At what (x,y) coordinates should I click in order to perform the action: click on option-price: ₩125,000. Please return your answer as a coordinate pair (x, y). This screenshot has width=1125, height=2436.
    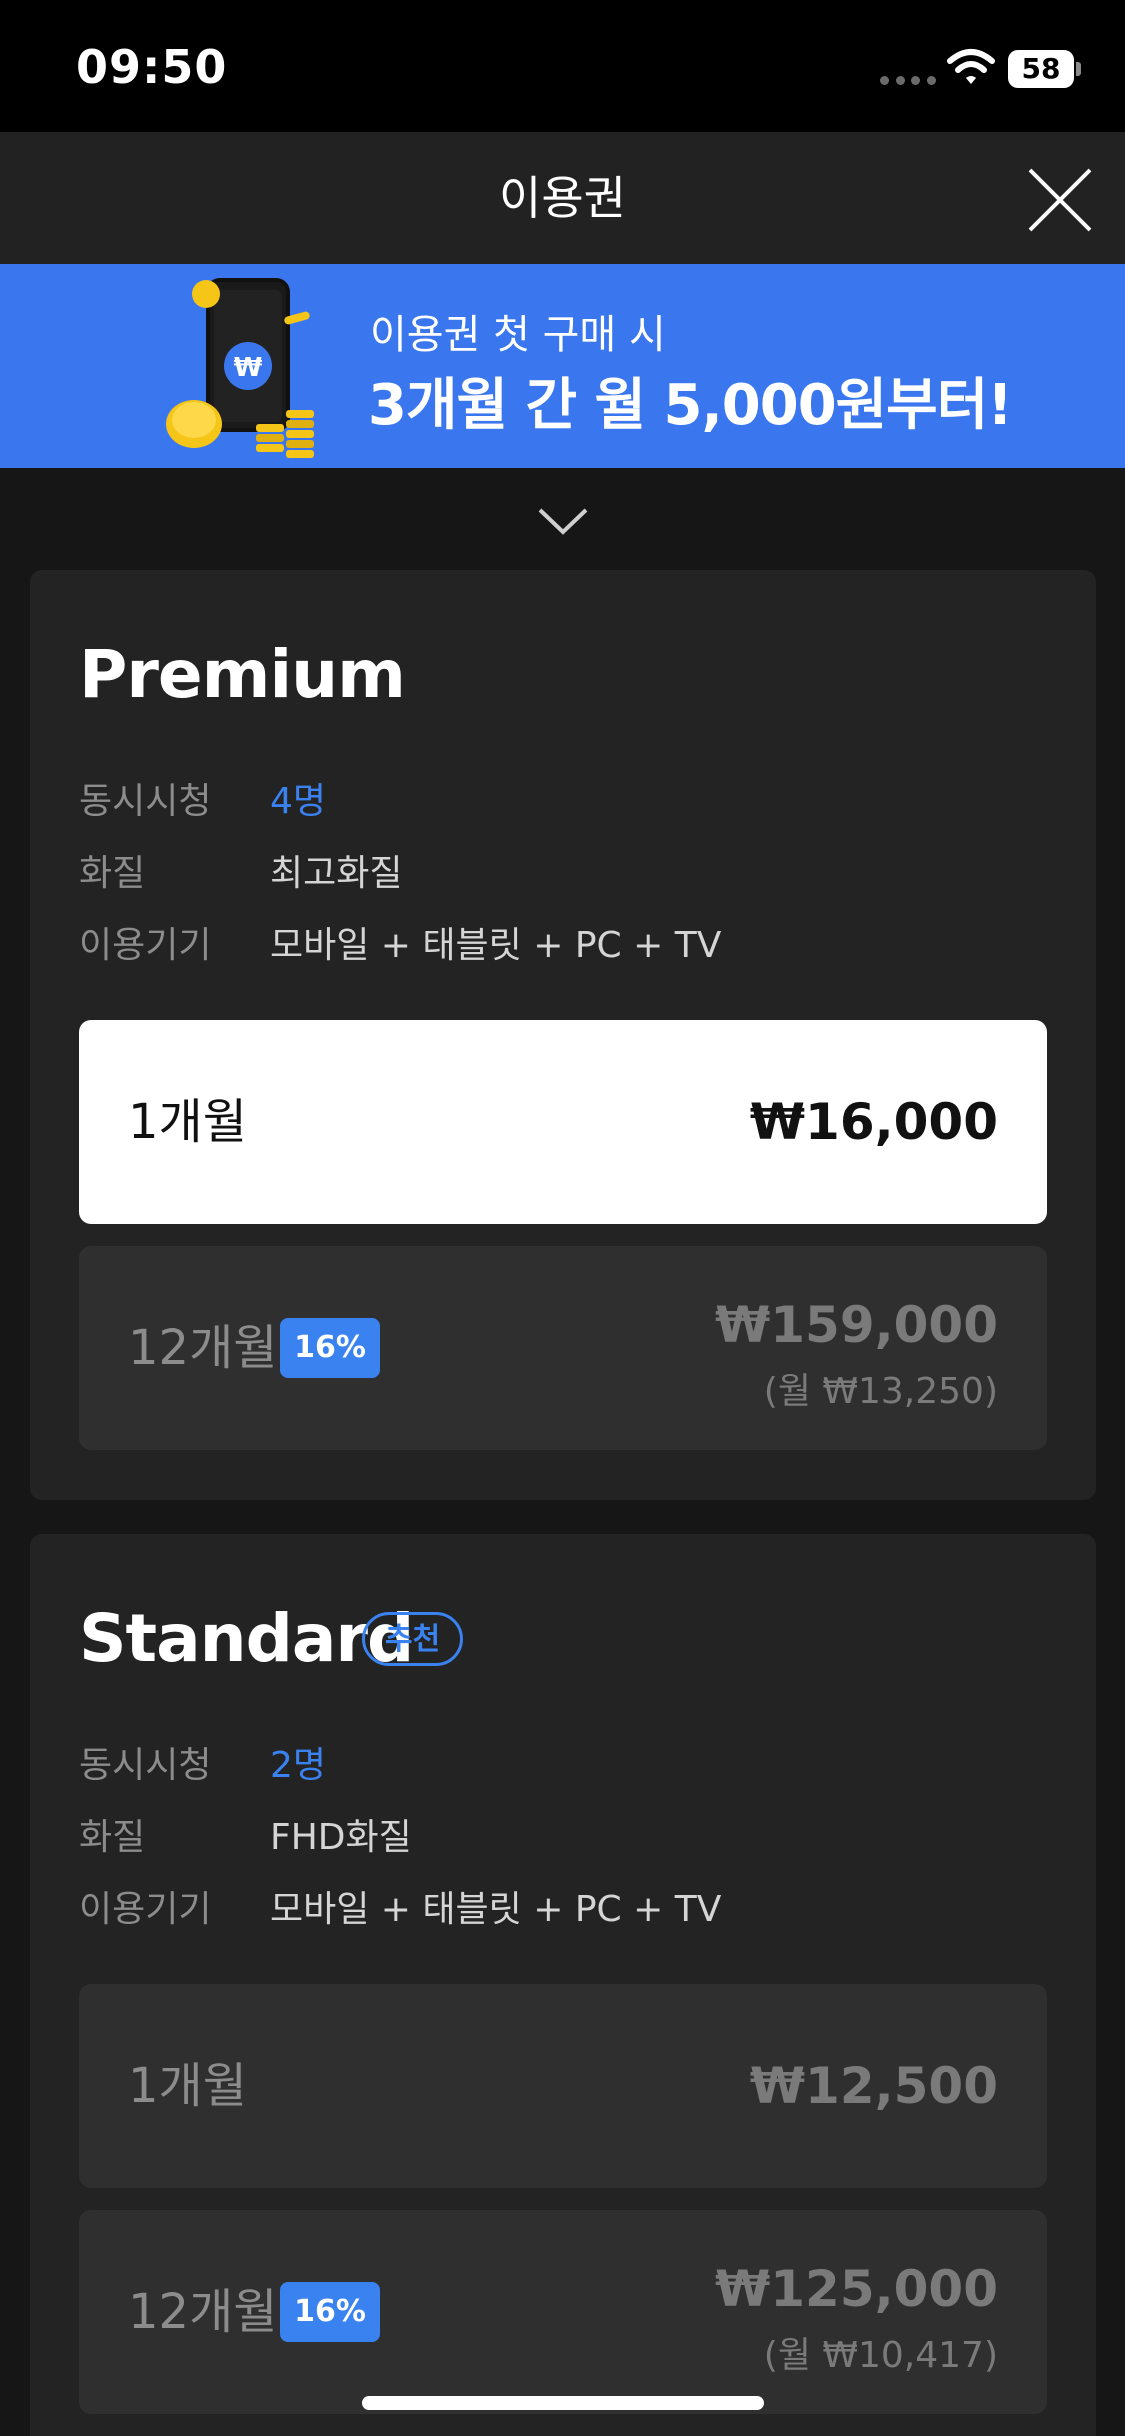
    Looking at the image, I should click on (856, 2289).